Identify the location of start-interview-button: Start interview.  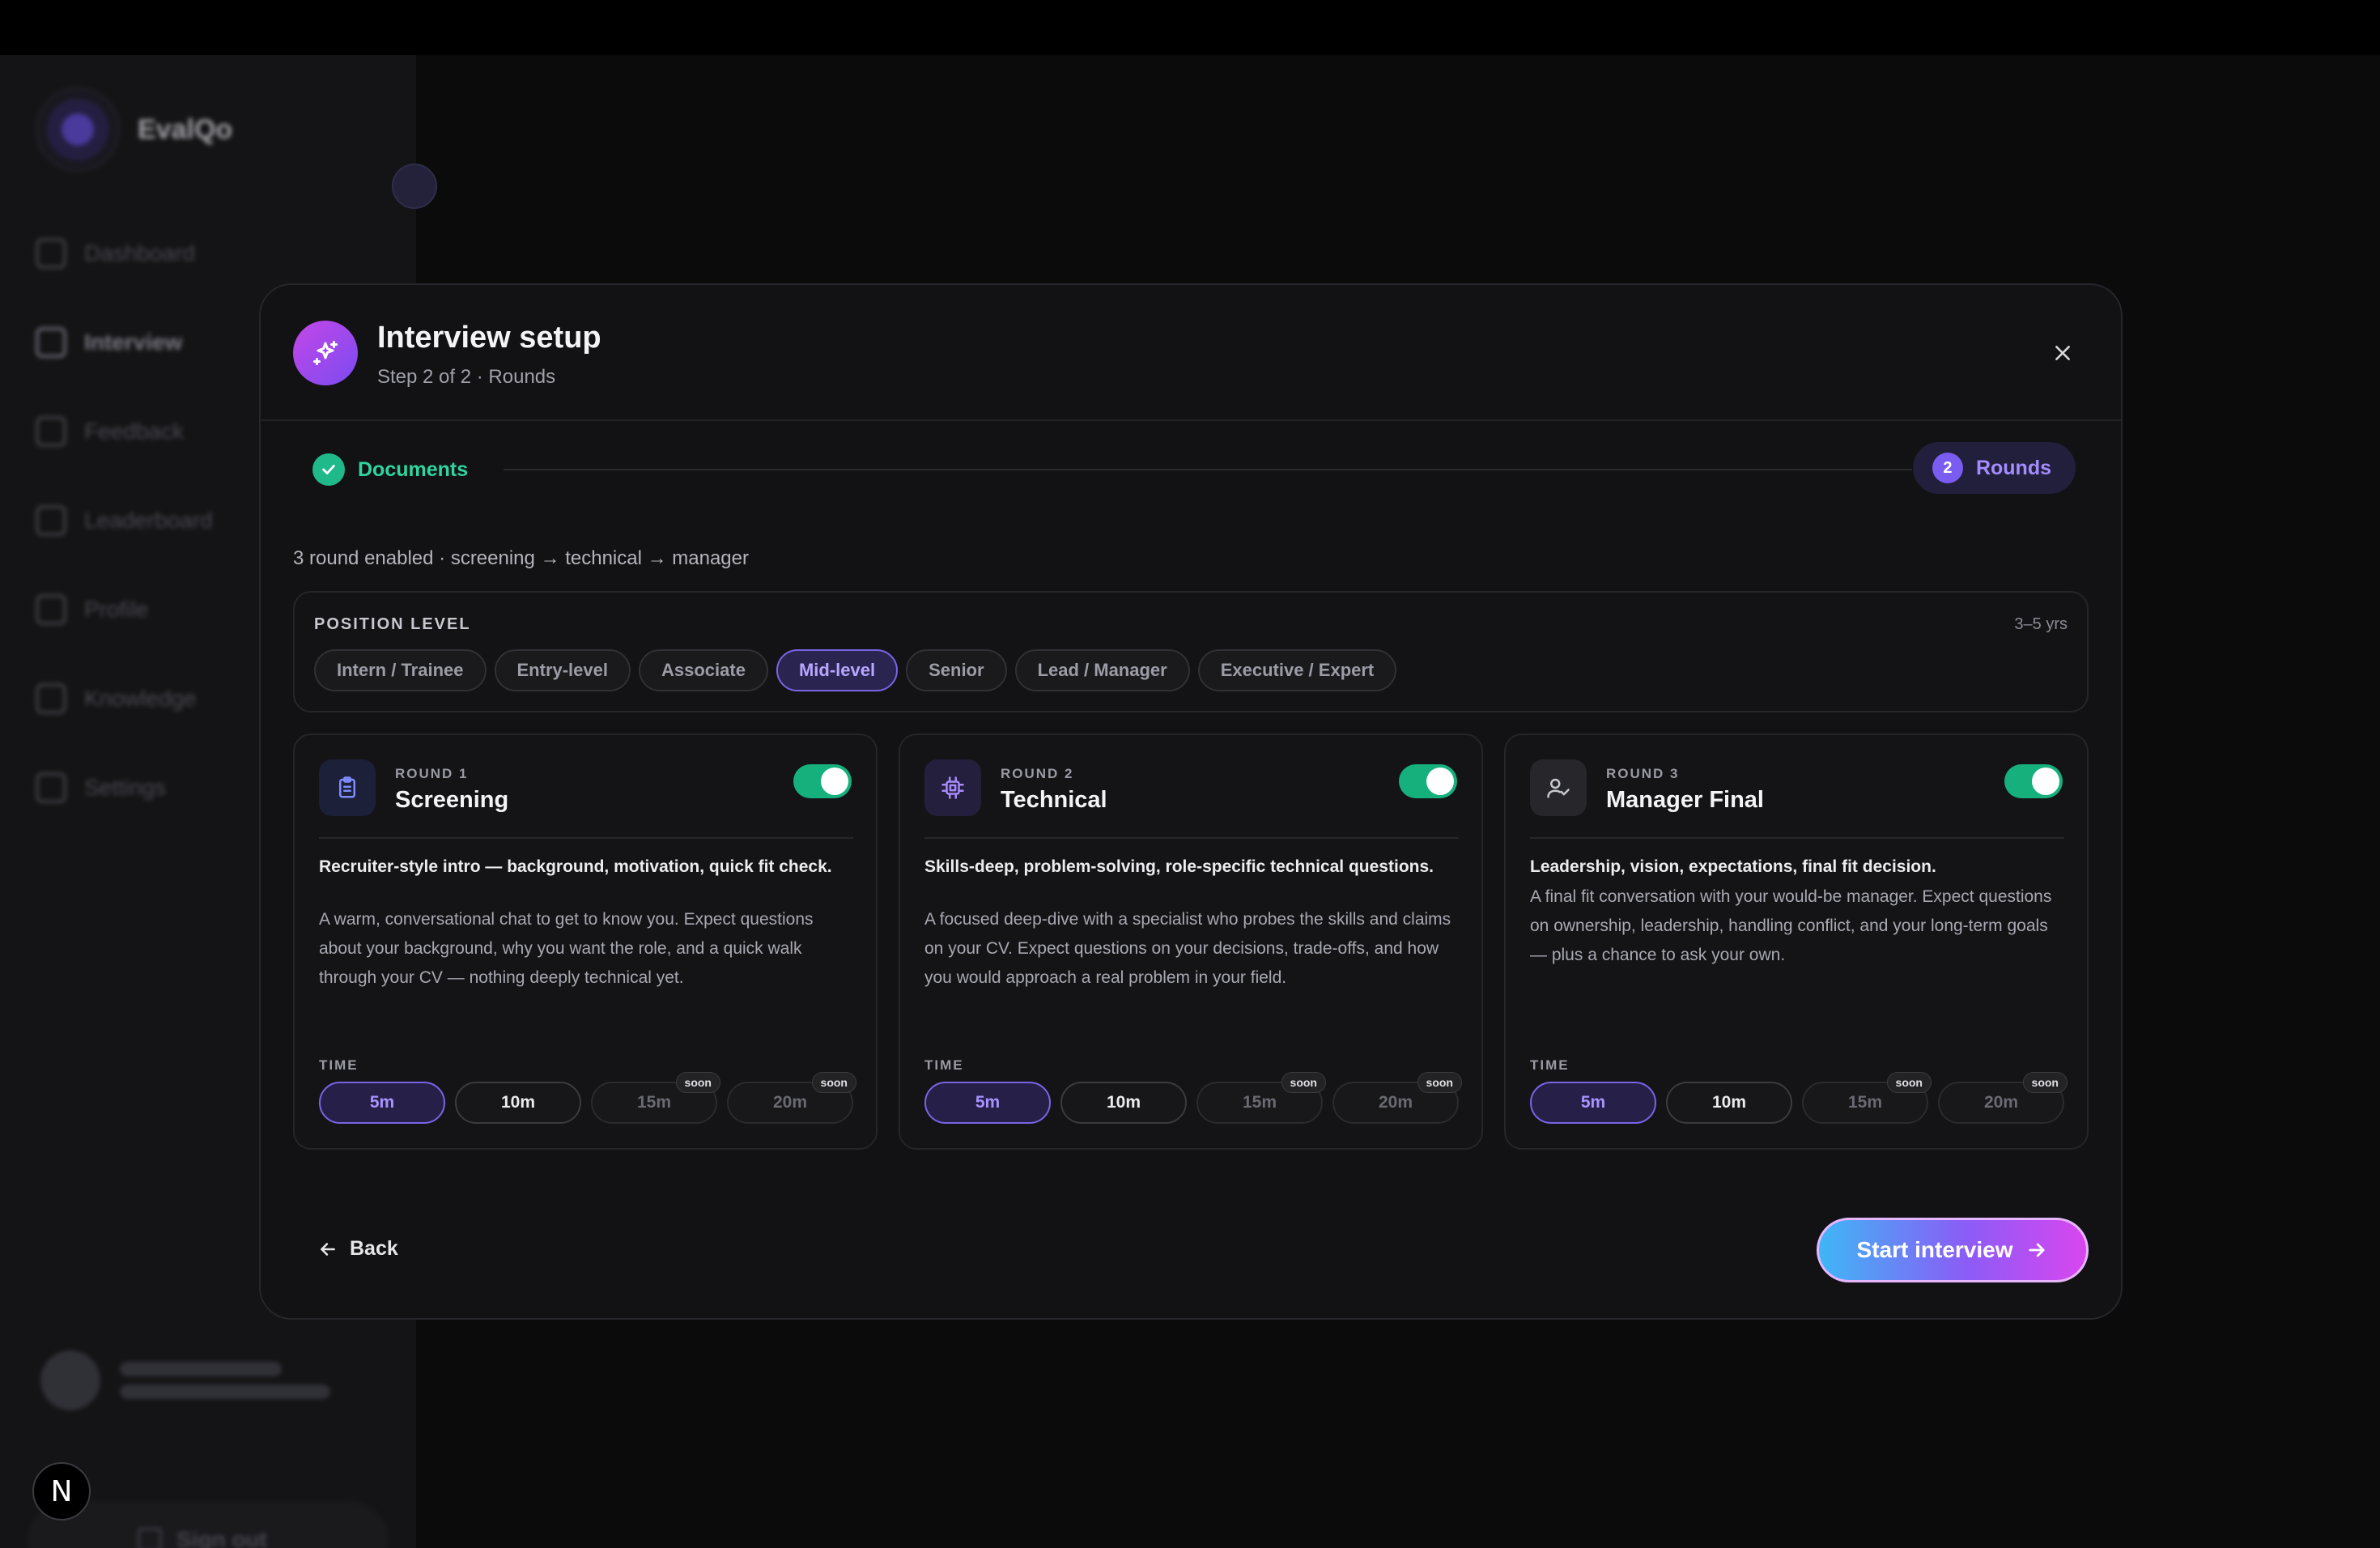
(1953, 1250).